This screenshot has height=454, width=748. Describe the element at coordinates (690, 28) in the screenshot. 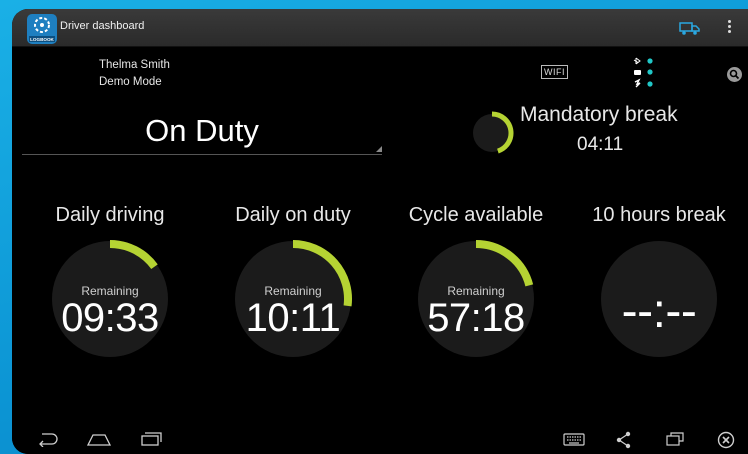

I see `truck-icon` at that location.